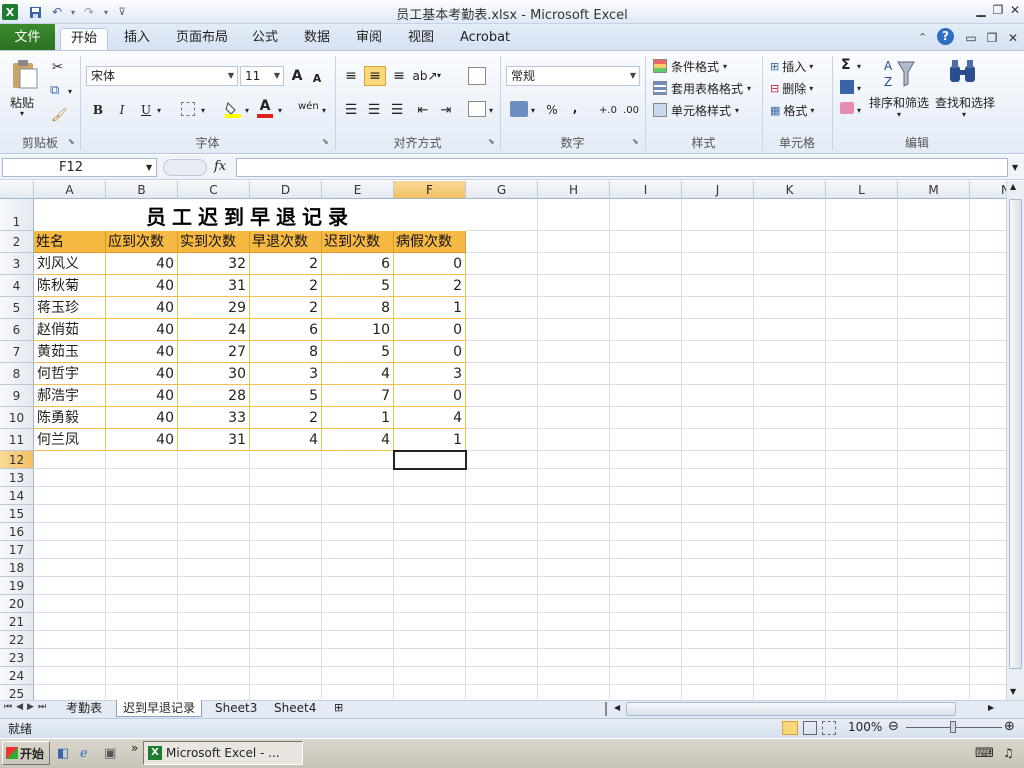 The width and height of the screenshot is (1024, 768). Describe the element at coordinates (286, 374) in the screenshot. I see `value-cell: 3` at that location.